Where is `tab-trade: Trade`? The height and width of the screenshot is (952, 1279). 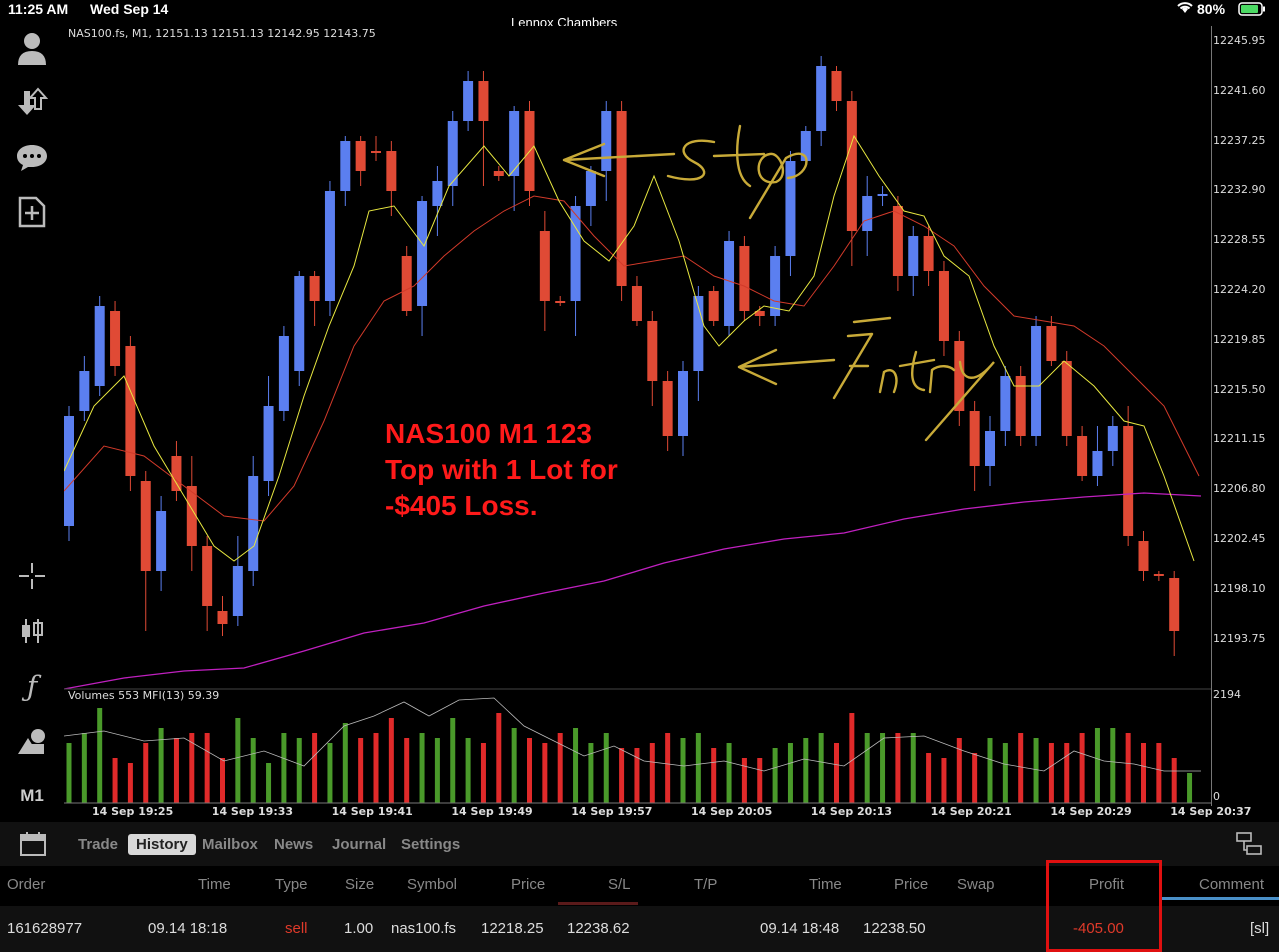 tab-trade: Trade is located at coordinates (98, 844).